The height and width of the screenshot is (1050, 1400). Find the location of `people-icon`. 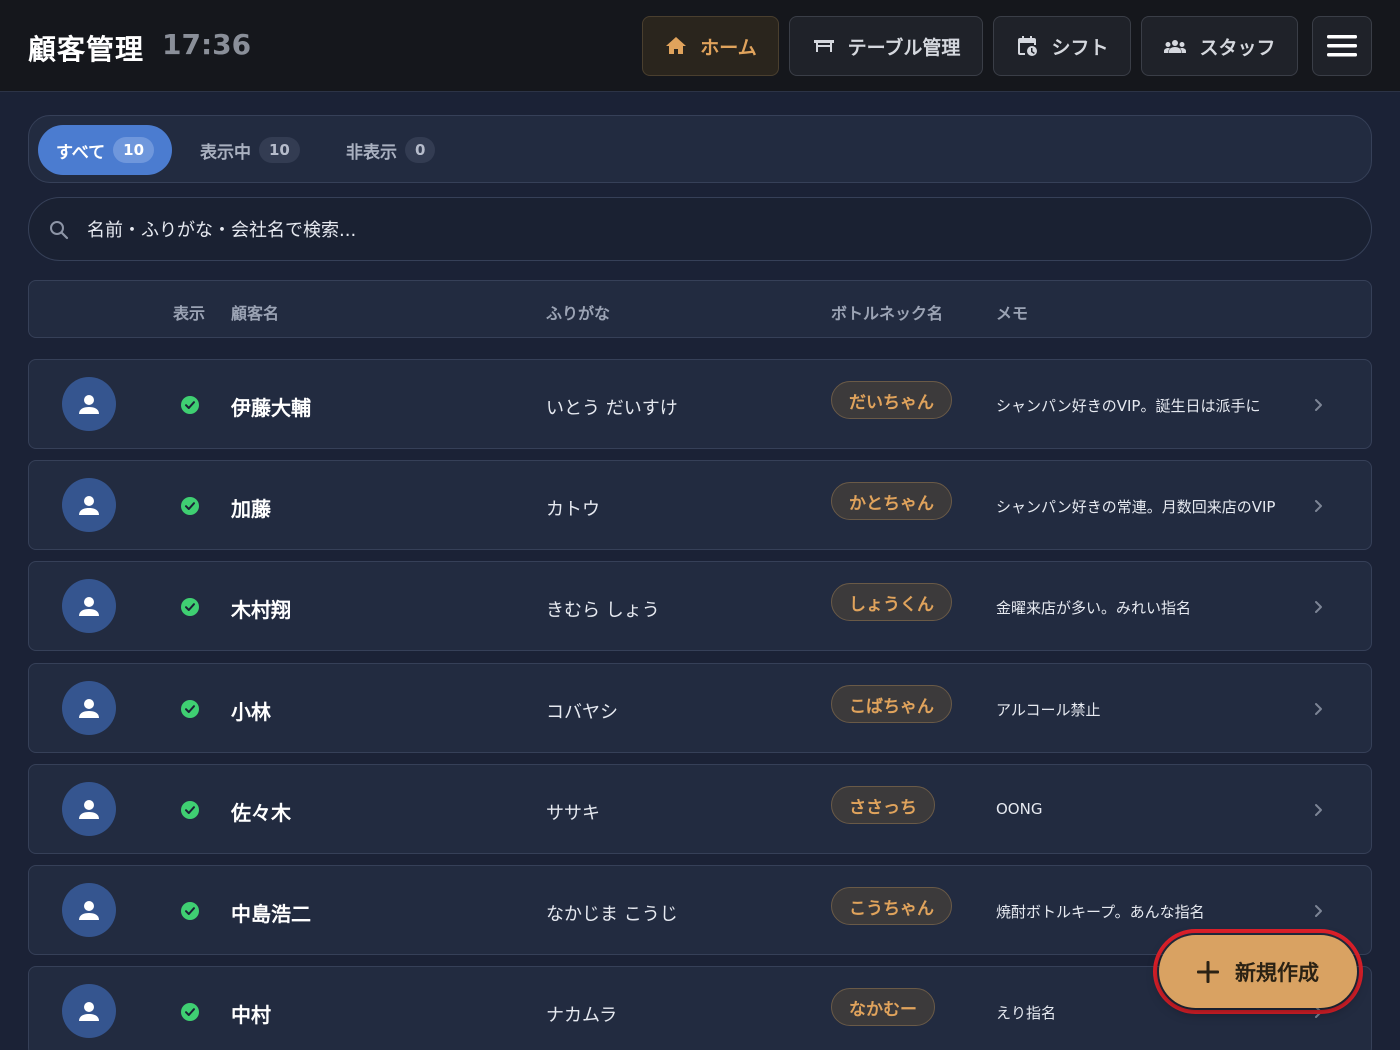

people-icon is located at coordinates (1175, 46).